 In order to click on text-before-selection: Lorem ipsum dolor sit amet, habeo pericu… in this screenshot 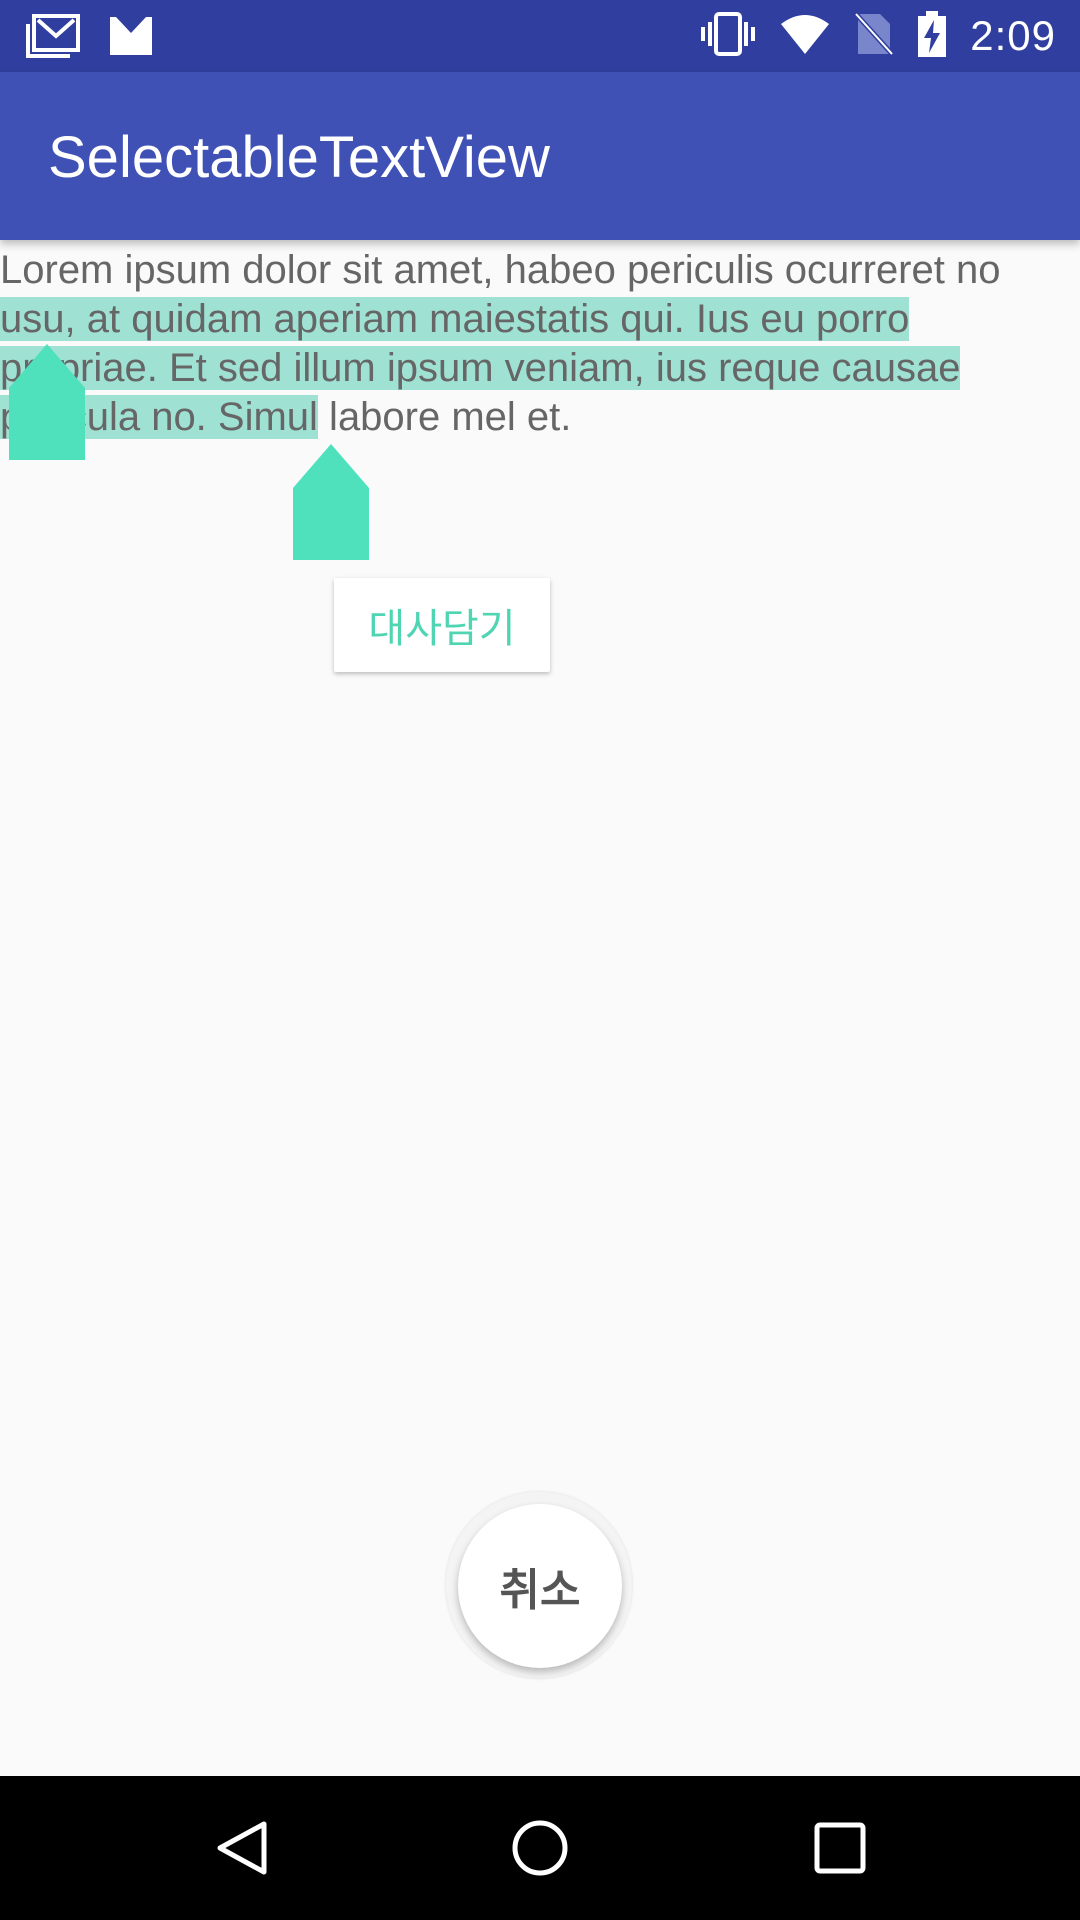, I will do `click(500, 270)`.